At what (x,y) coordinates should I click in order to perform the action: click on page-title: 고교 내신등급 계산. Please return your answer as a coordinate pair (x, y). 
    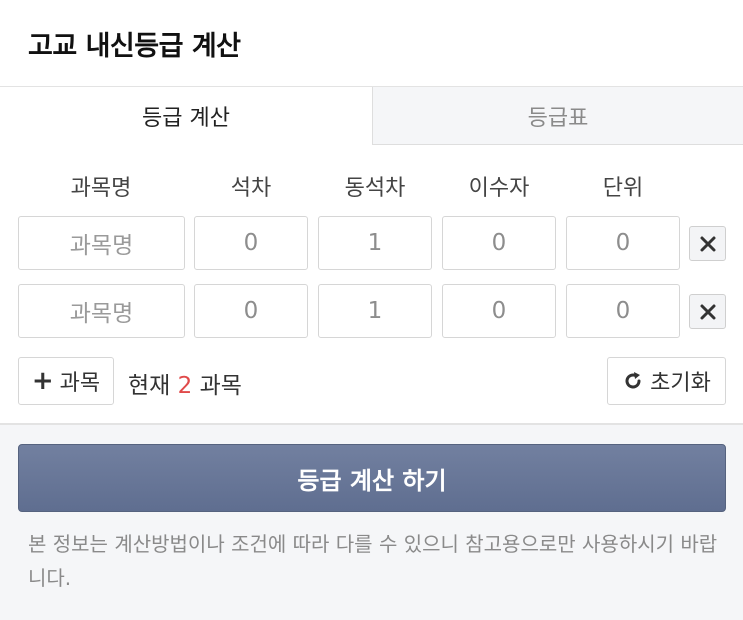
    Looking at the image, I should click on (134, 46).